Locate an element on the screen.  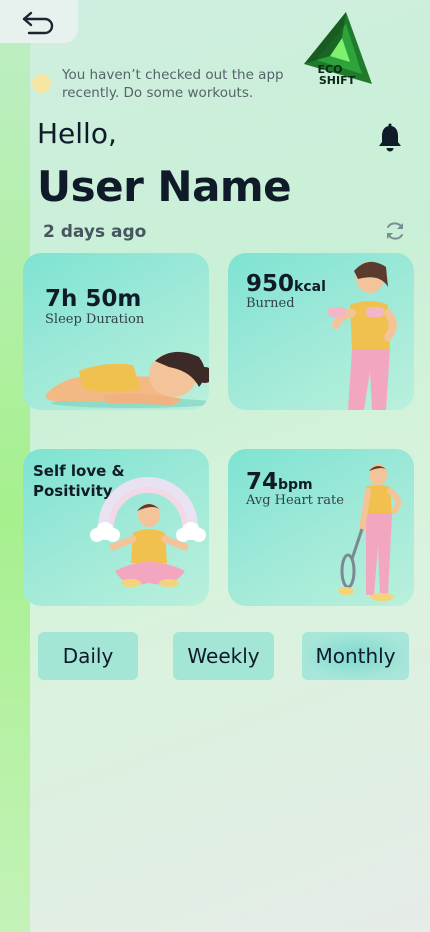
user-name: User Name is located at coordinates (164, 186).